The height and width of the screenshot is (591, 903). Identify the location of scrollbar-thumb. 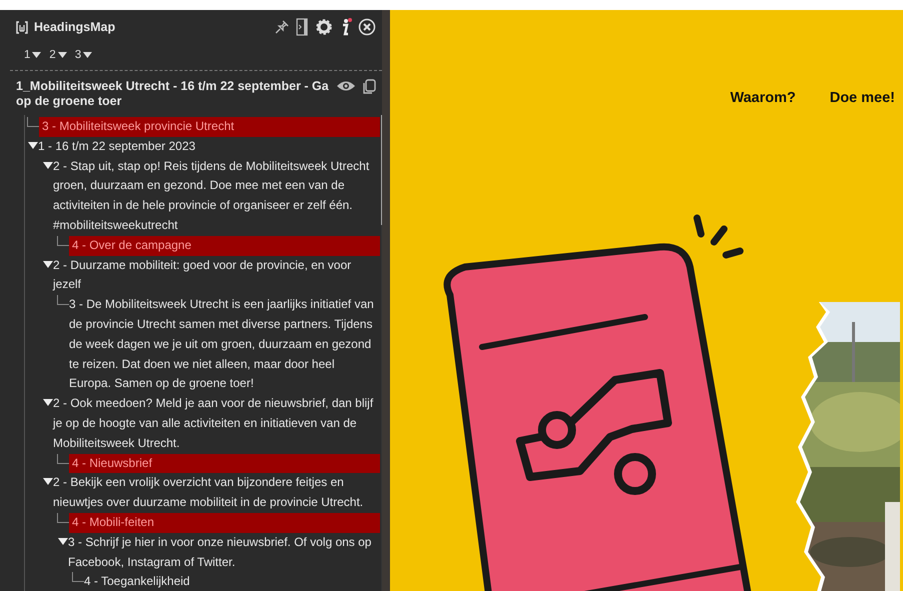
(381, 170).